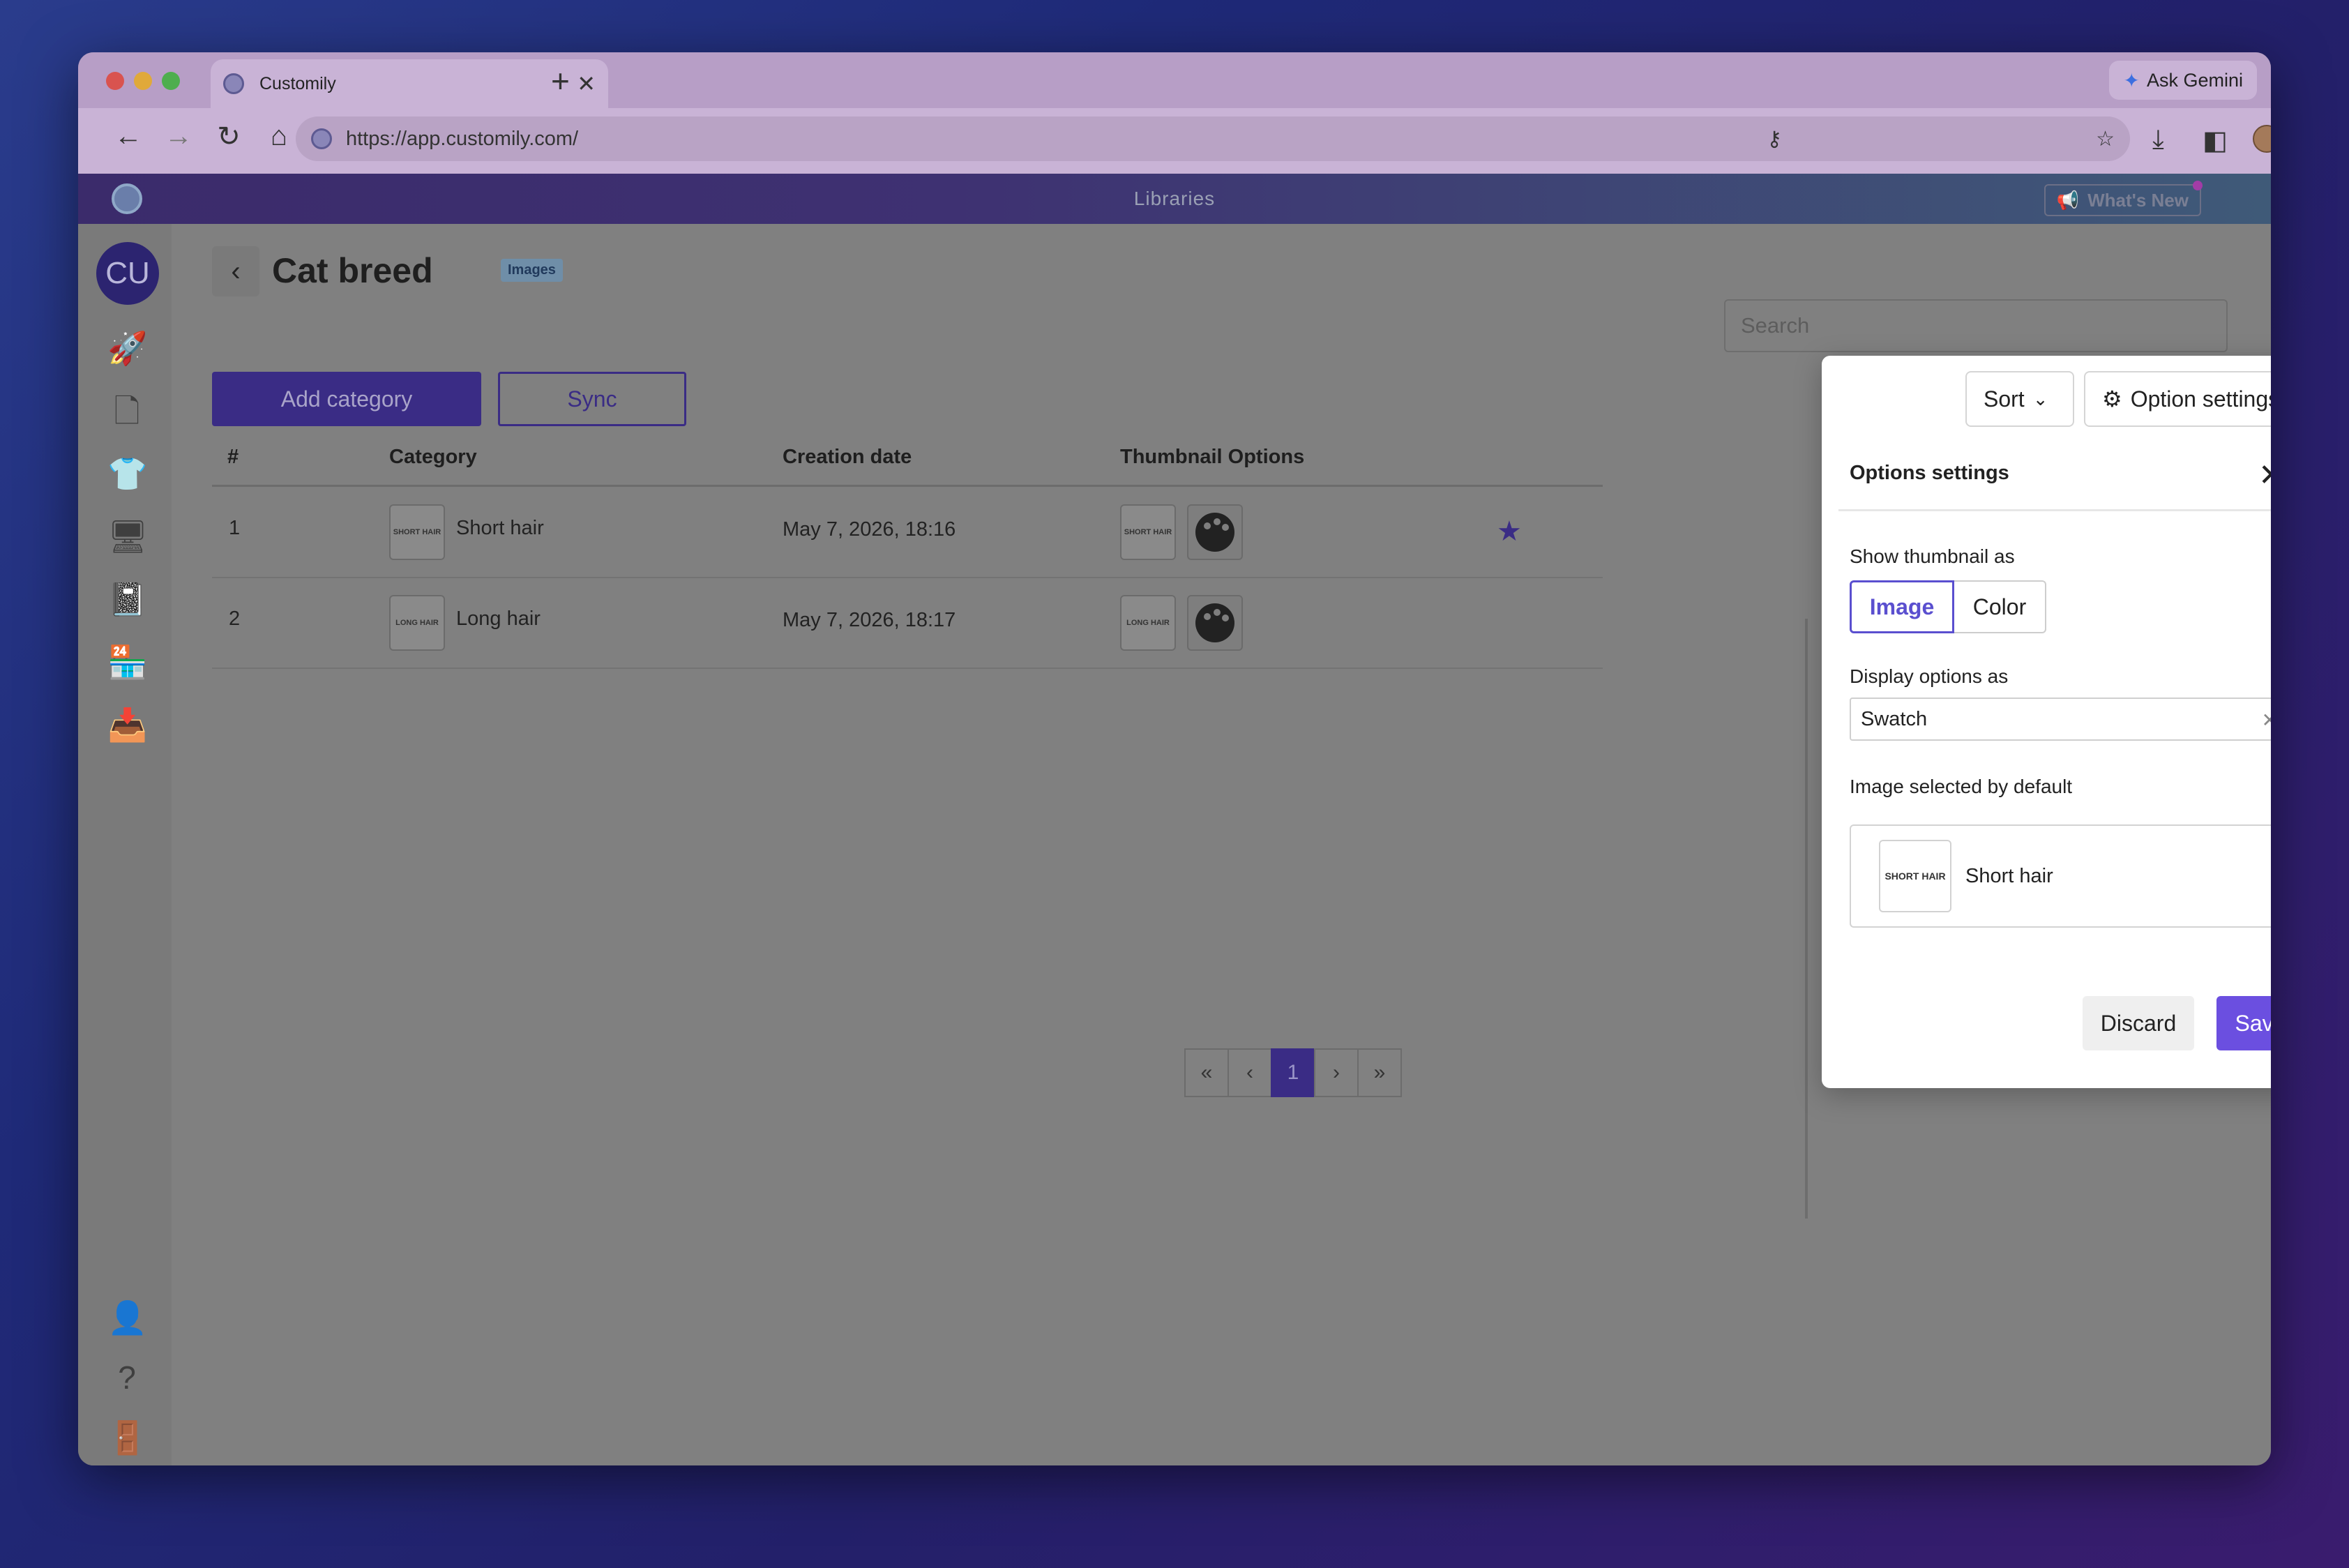 The height and width of the screenshot is (1568, 2349). I want to click on page-prev-button: ‹, so click(1250, 1072).